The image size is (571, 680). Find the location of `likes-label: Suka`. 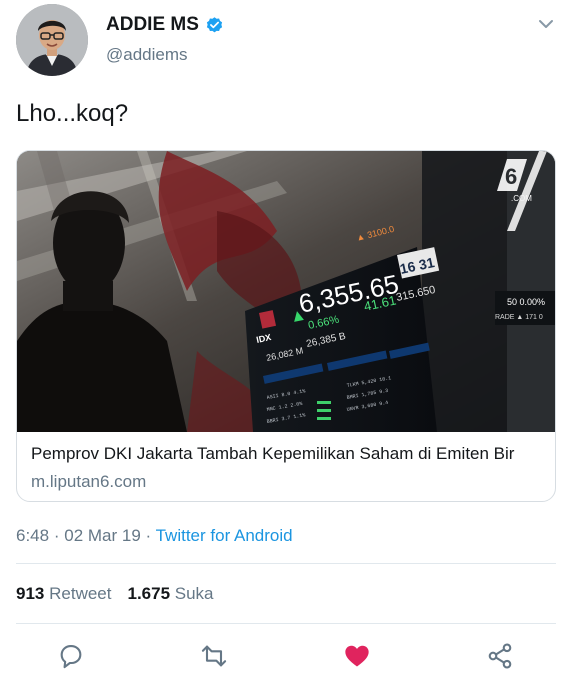

likes-label: Suka is located at coordinates (194, 593).